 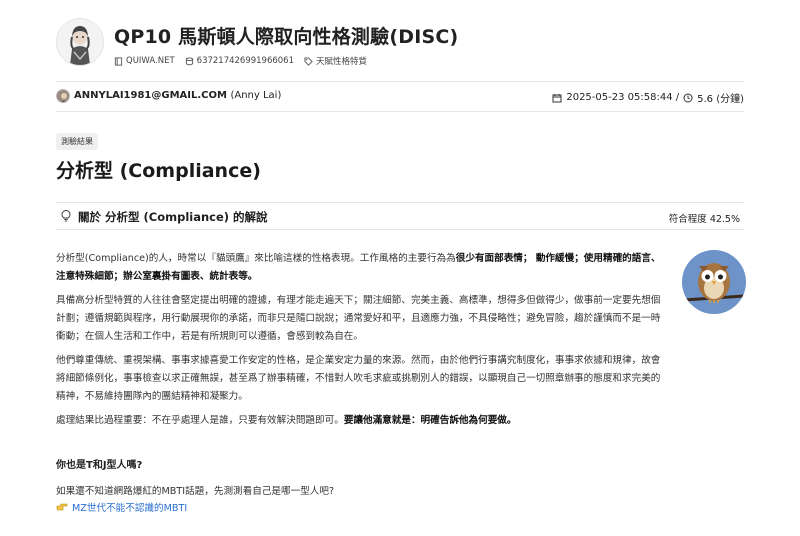 I want to click on category-name: 天賦性格特質, so click(x=342, y=62).